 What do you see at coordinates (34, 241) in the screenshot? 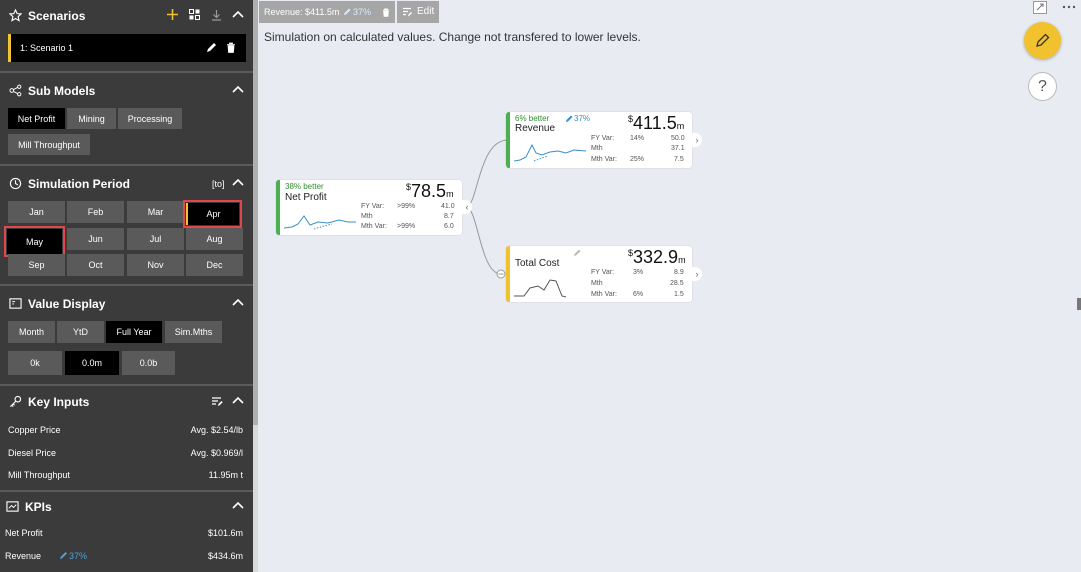
I see `month-may-button: May` at bounding box center [34, 241].